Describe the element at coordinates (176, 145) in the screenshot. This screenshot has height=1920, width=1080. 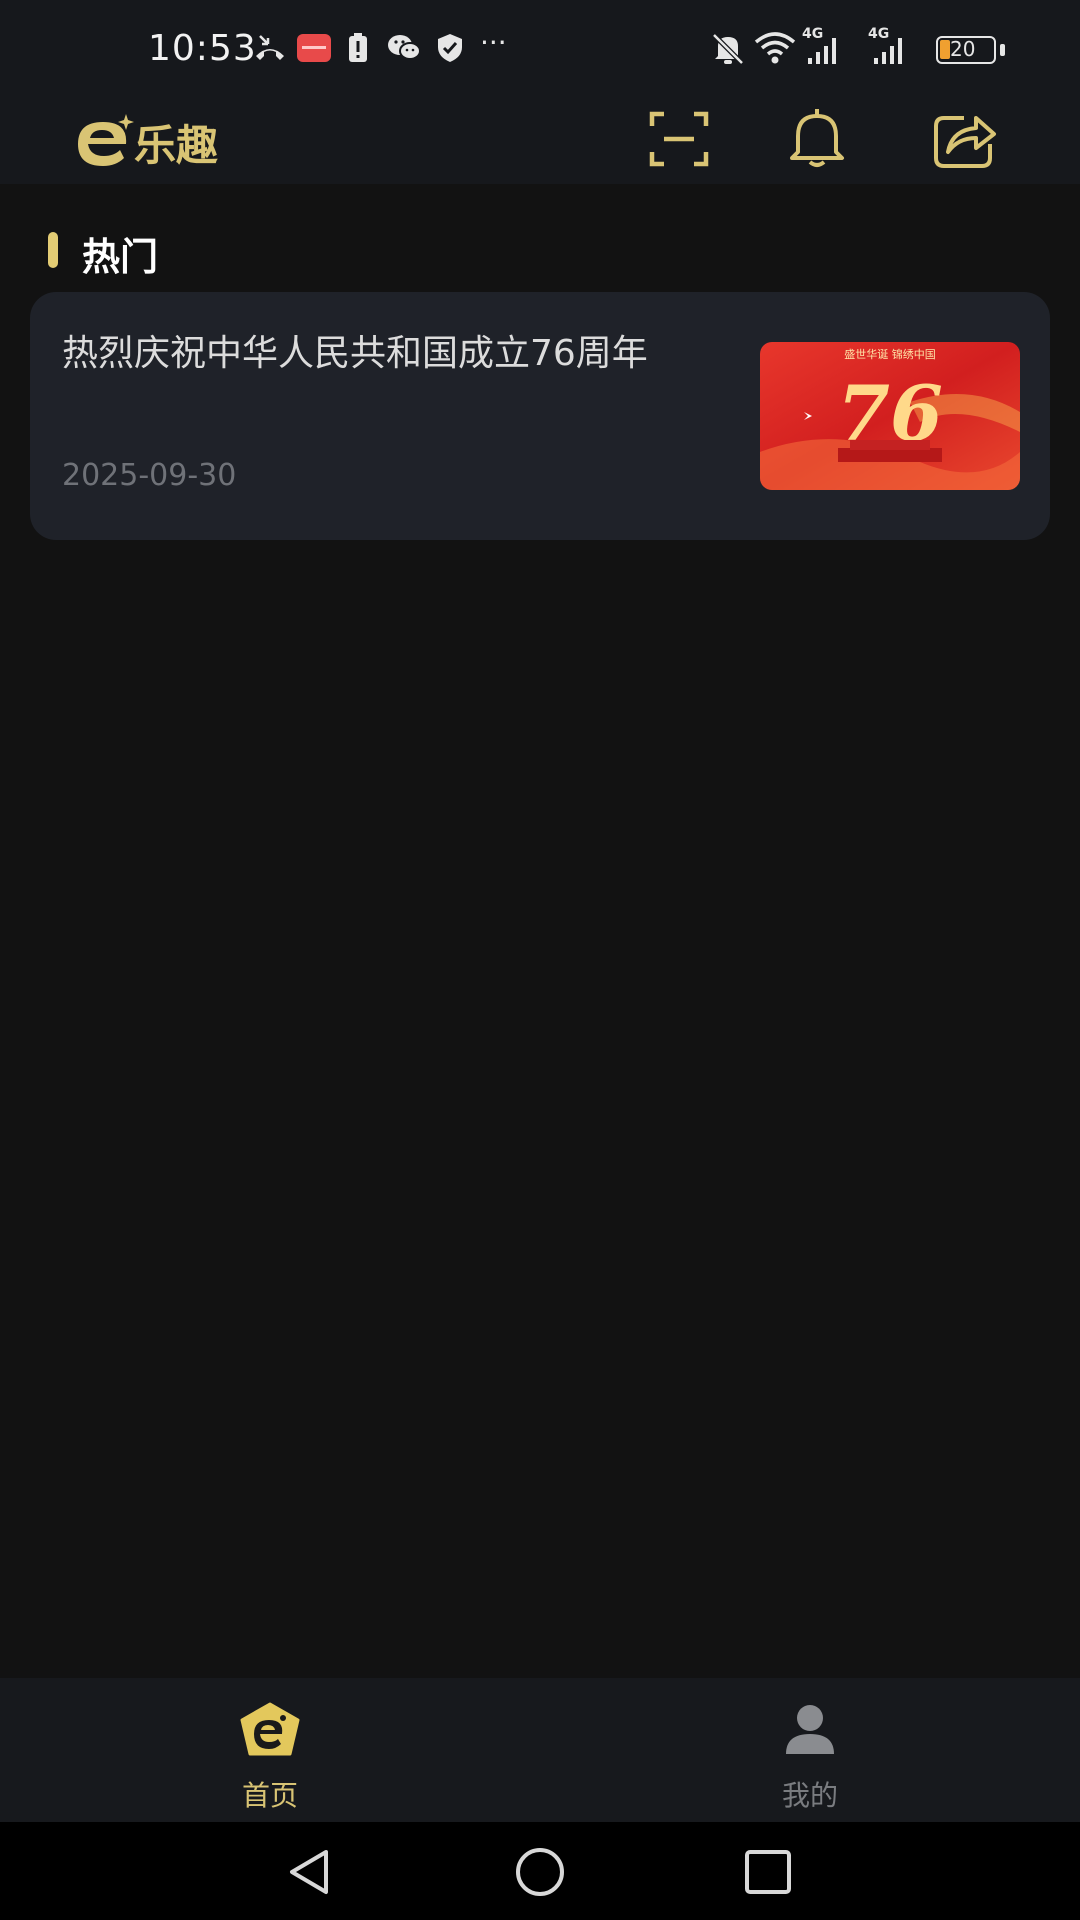
I see `logo-text: 乐趣` at that location.